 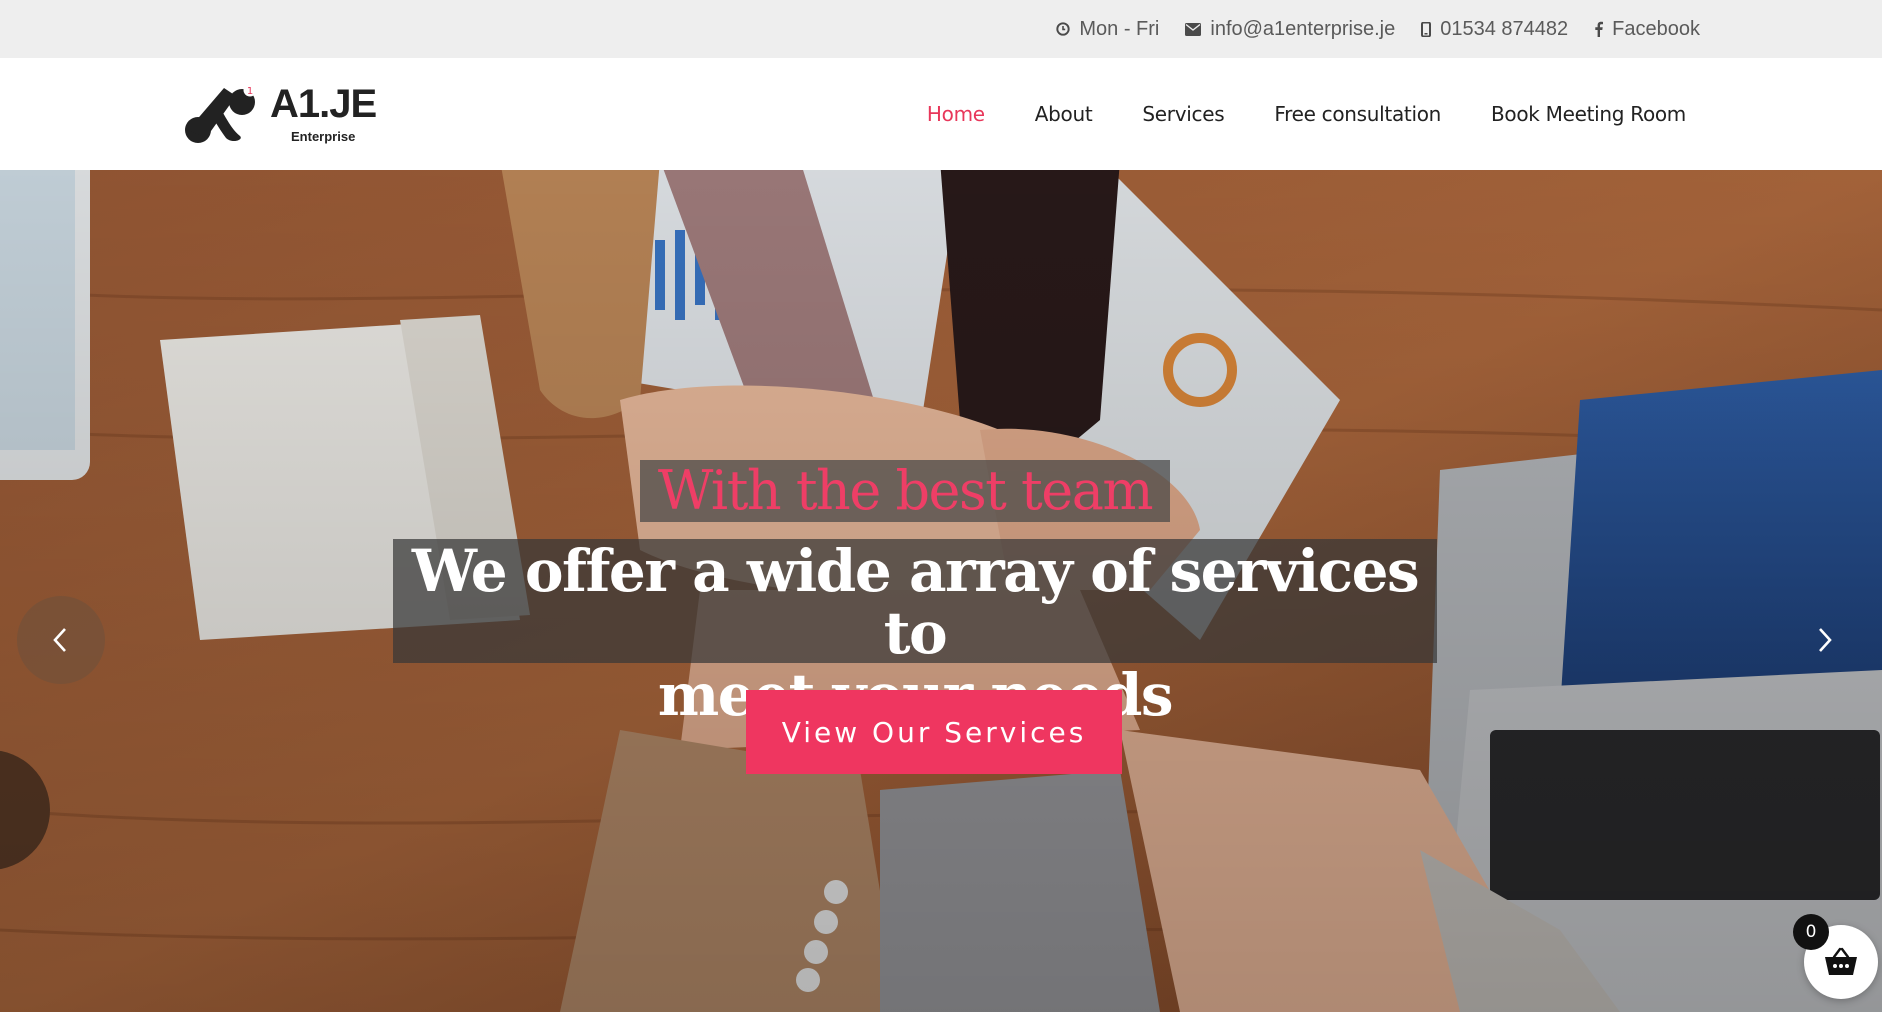 I want to click on phone-link: 01534 874482, so click(x=1504, y=29).